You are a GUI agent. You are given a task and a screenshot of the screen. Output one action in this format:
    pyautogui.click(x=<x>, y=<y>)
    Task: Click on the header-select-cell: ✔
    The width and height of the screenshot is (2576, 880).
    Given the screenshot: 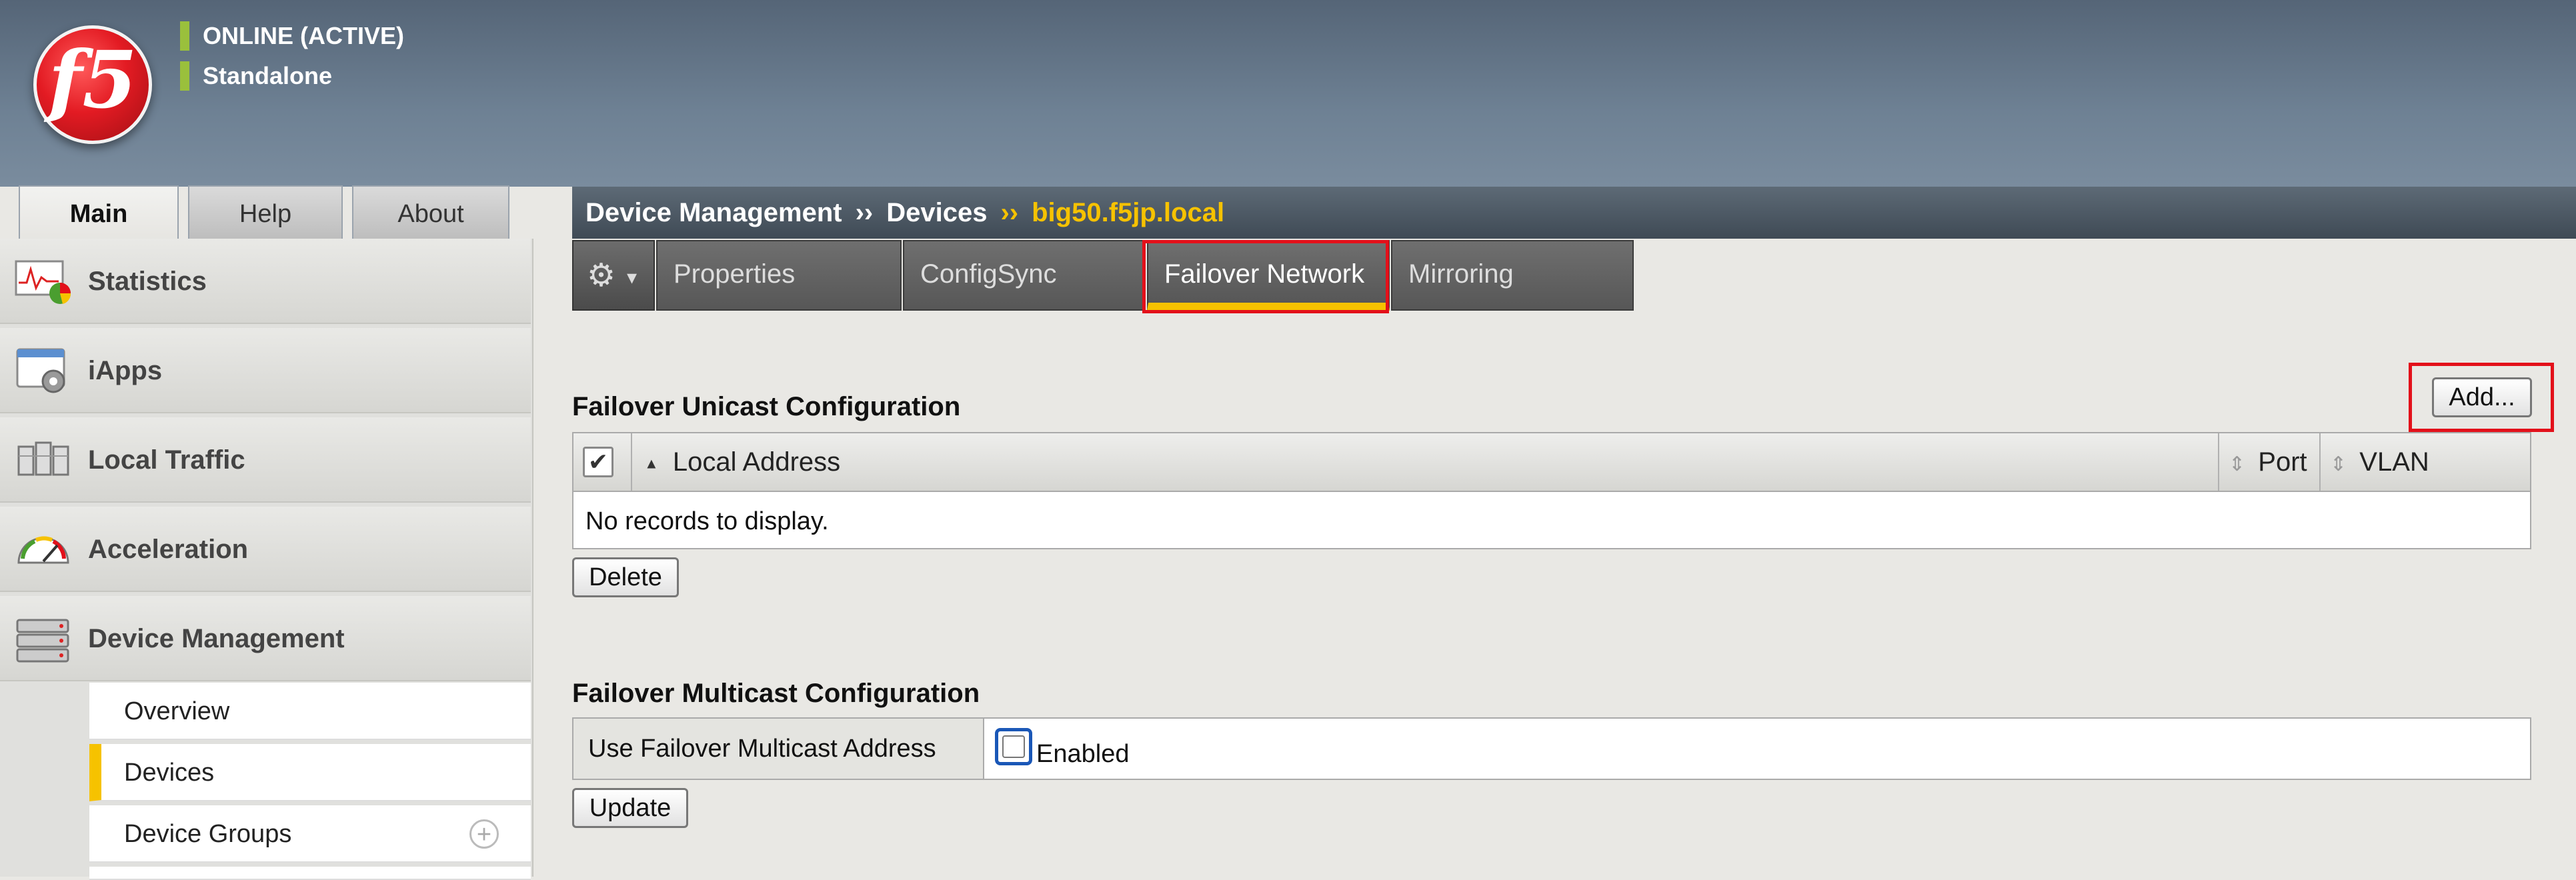 What is the action you would take?
    pyautogui.click(x=602, y=462)
    